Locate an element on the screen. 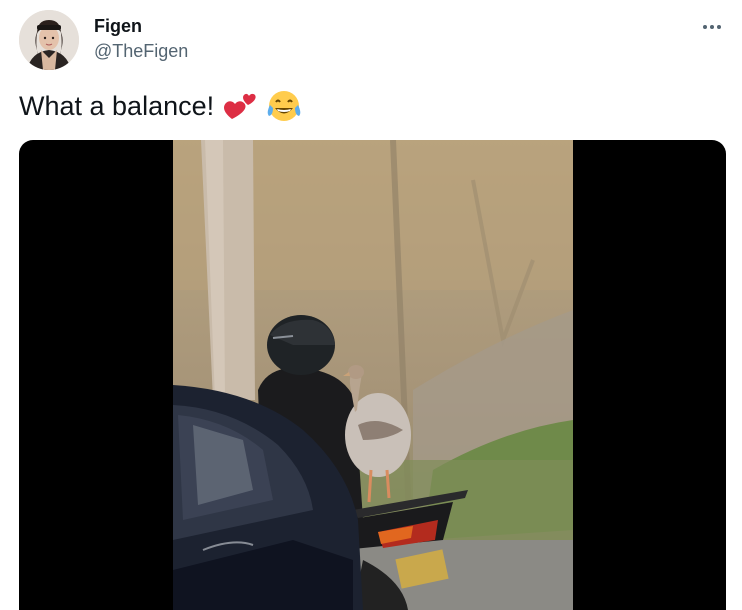 The width and height of the screenshot is (742, 610). two-hearts-icon is located at coordinates (240, 106).